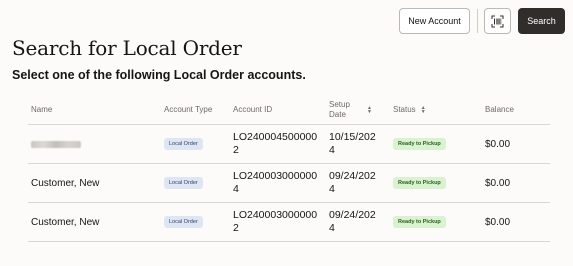 This screenshot has height=266, width=573. I want to click on column-header-account-type: Account Type, so click(188, 110).